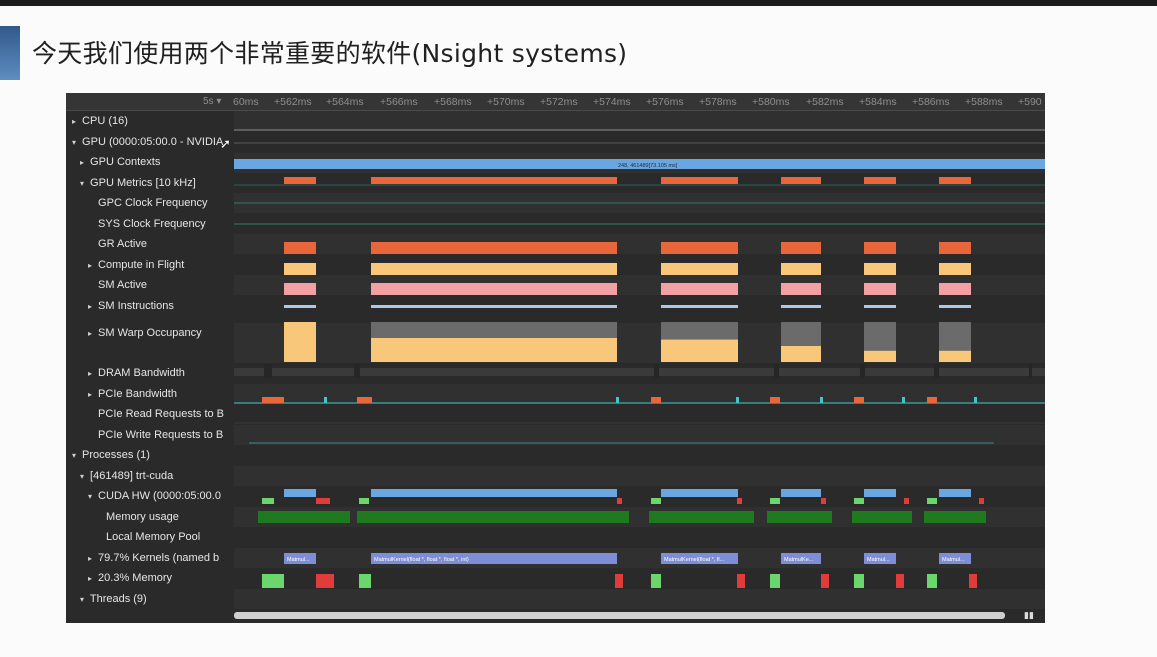 This screenshot has width=1157, height=657. Describe the element at coordinates (619, 615) in the screenshot. I see `horizontal-scrollbar` at that location.